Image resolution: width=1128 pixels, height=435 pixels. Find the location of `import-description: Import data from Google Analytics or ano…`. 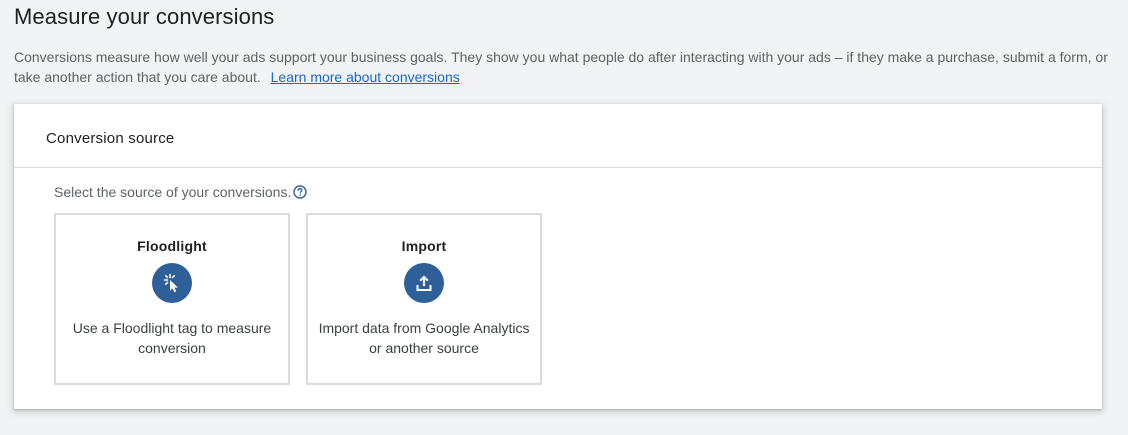

import-description: Import data from Google Analytics or ano… is located at coordinates (424, 338).